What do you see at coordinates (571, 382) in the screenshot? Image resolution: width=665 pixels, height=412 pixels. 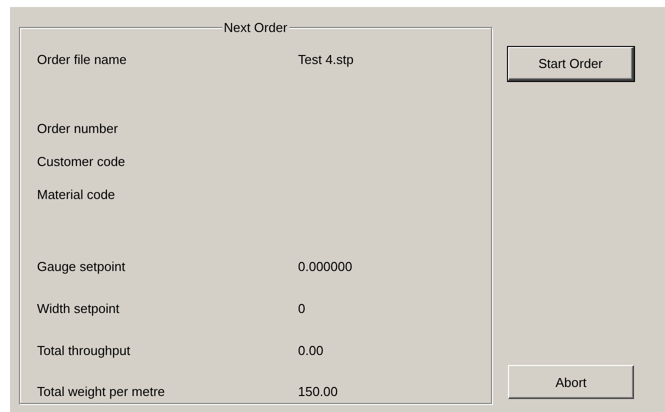 I see `abort-button: Abort` at bounding box center [571, 382].